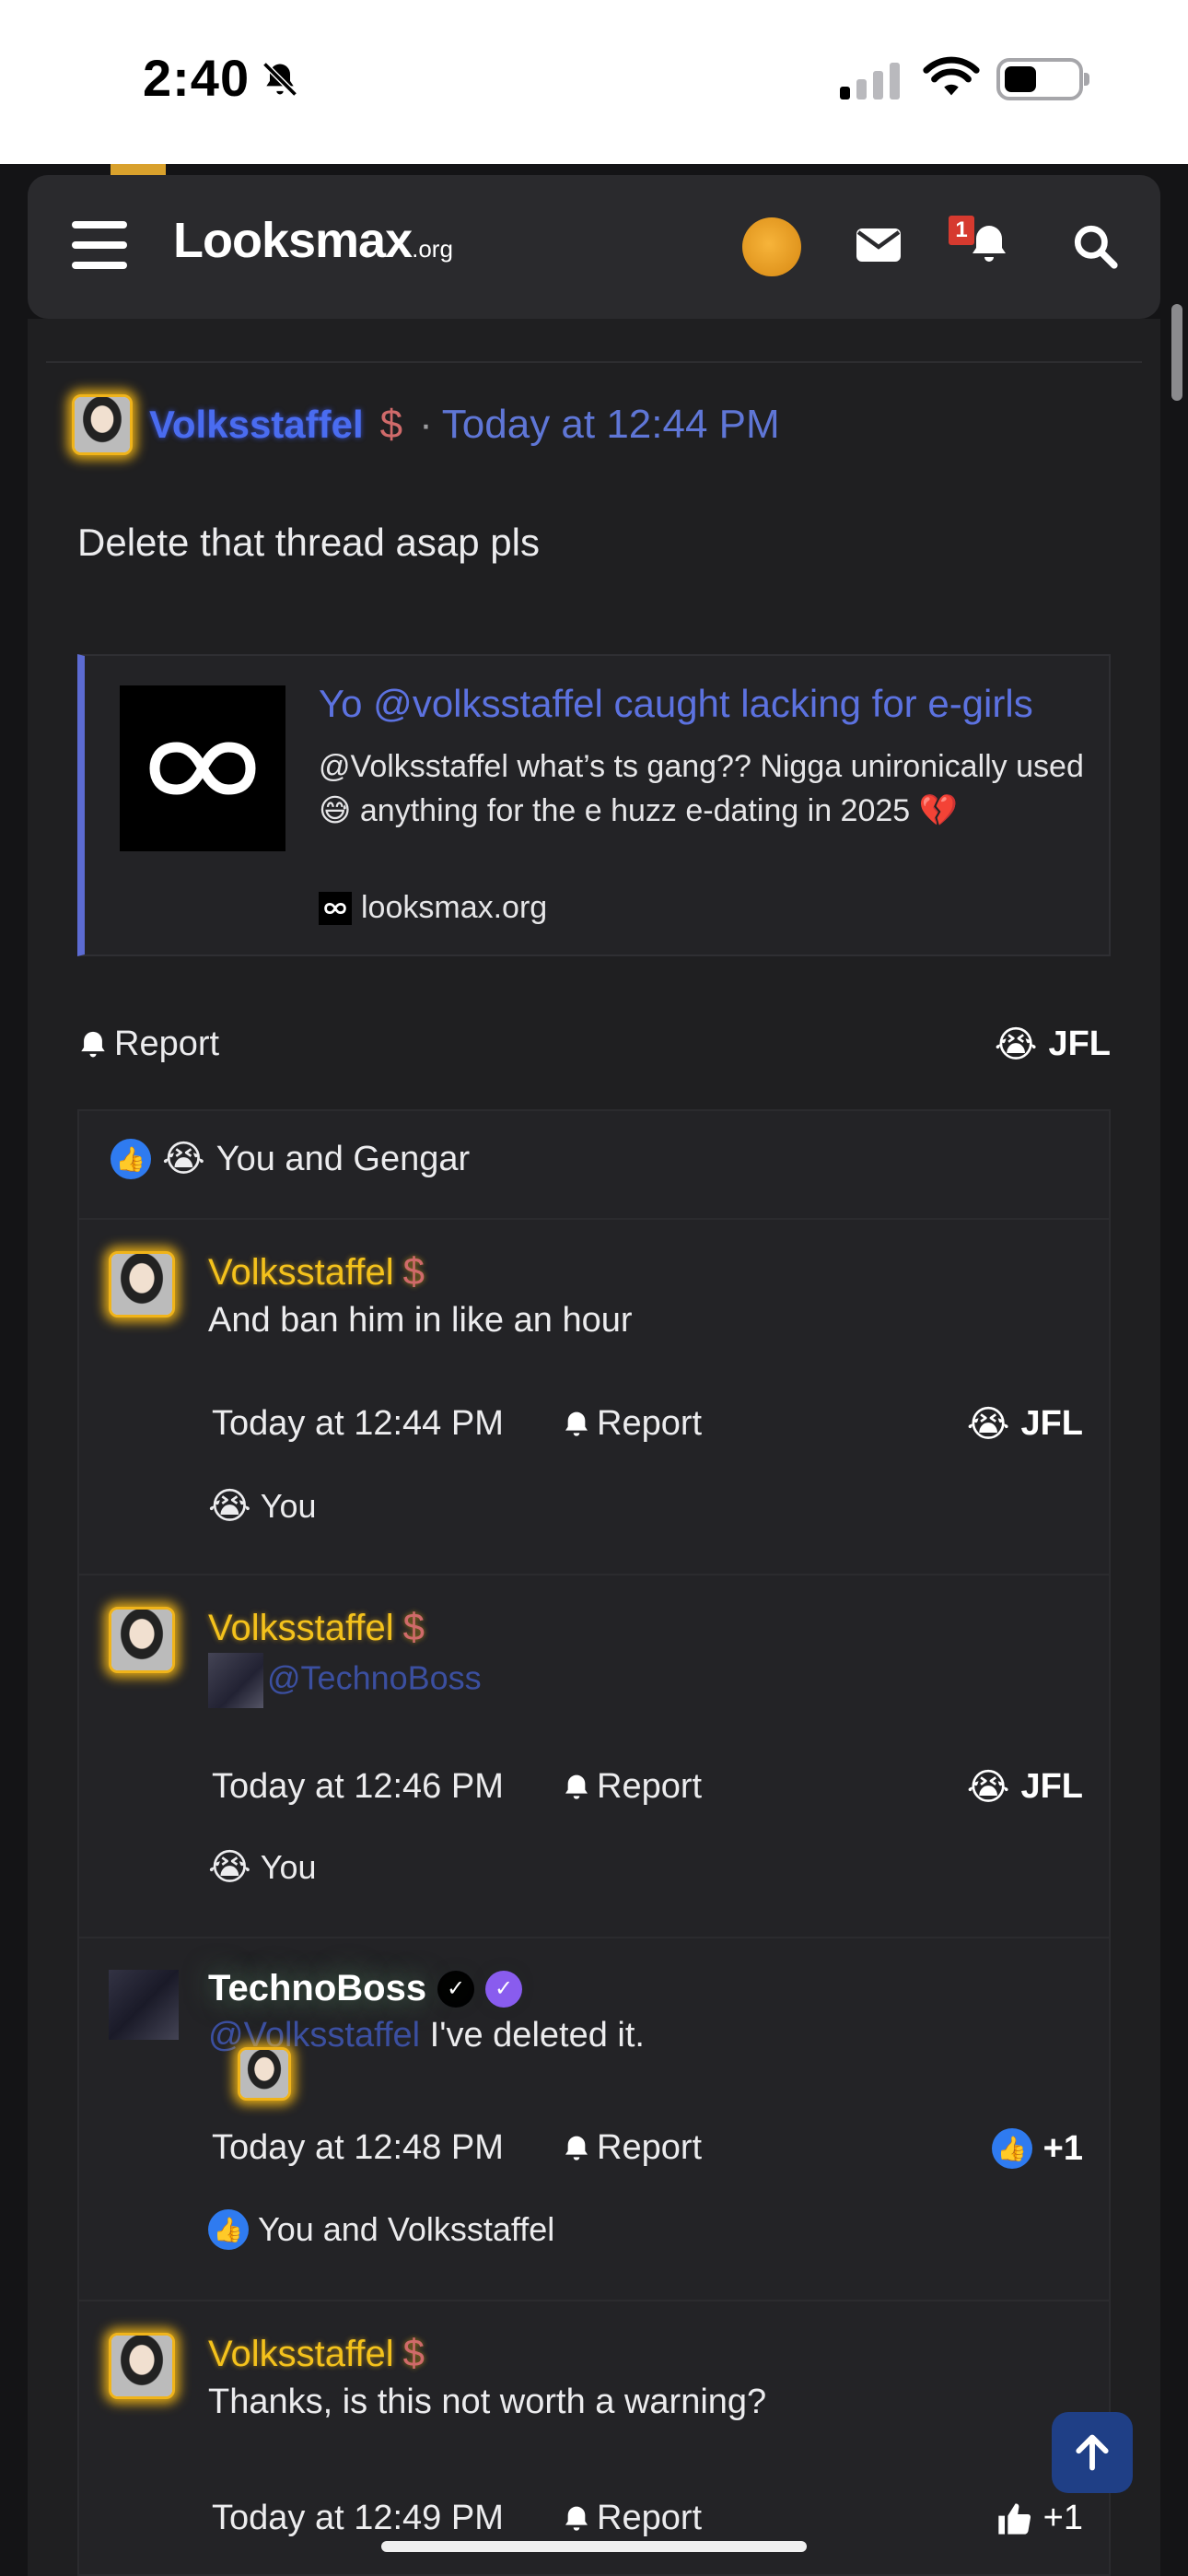  Describe the element at coordinates (594, 362) in the screenshot. I see `divider` at that location.